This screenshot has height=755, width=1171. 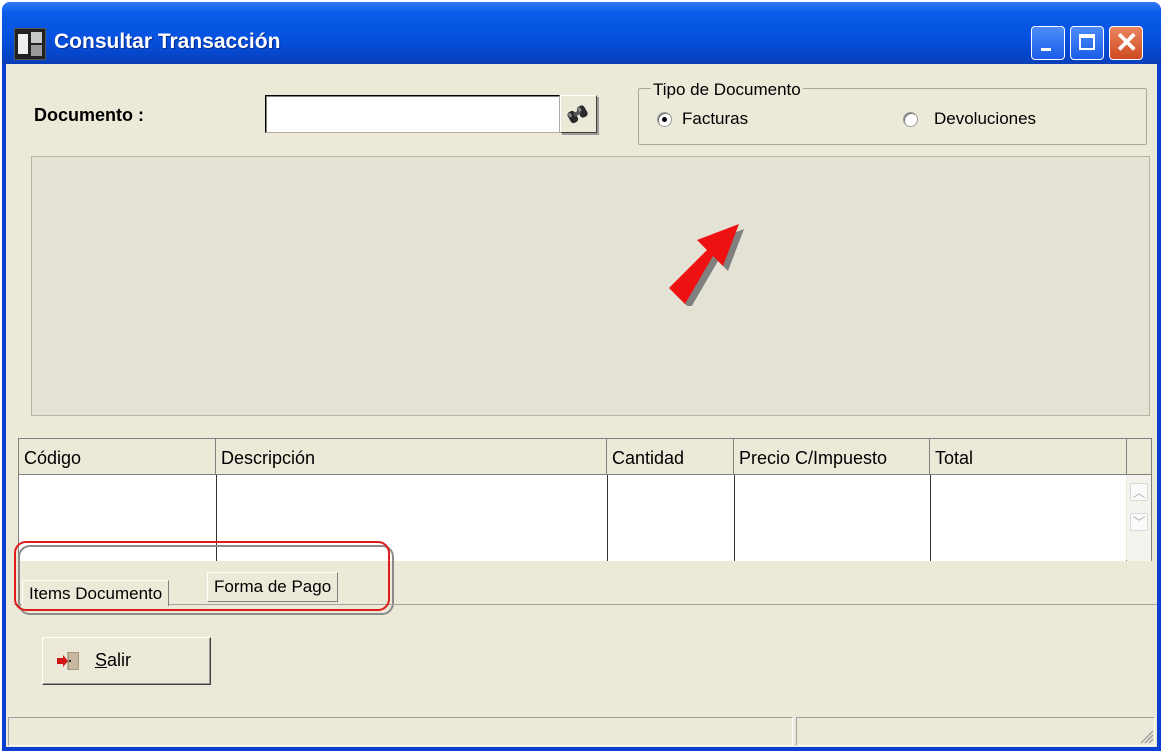 I want to click on column-header-cantidad: Cantidad, so click(x=670, y=456).